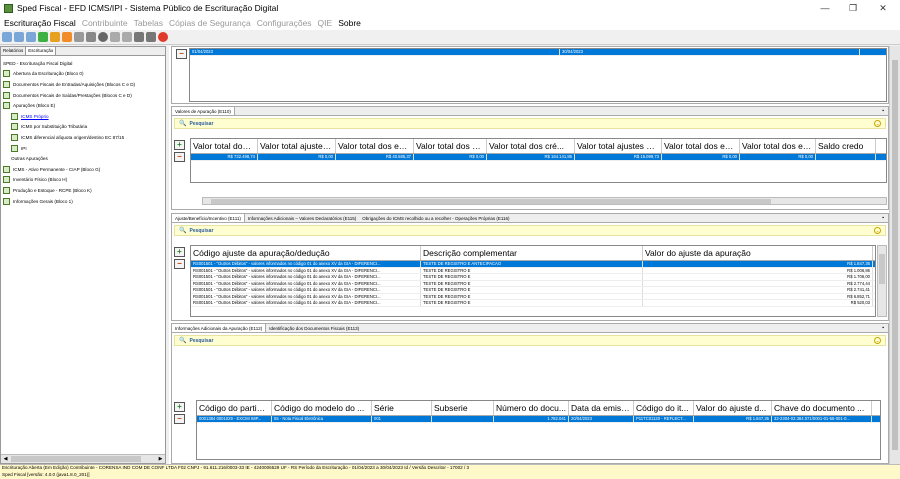 The width and height of the screenshot is (900, 479). I want to click on menu-item: QIE, so click(325, 23).